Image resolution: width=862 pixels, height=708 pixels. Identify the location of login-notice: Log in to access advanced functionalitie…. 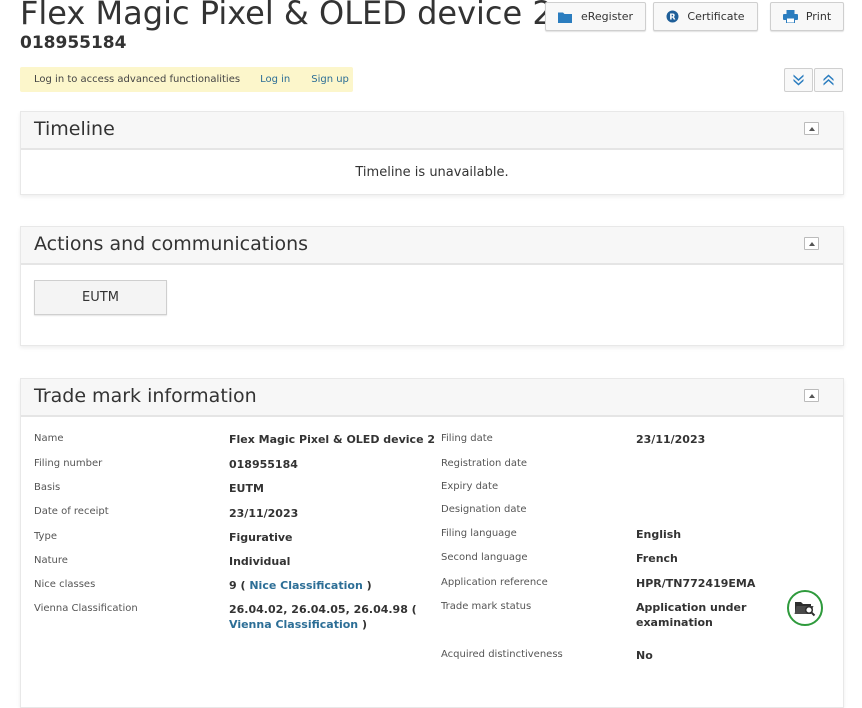
(186, 79).